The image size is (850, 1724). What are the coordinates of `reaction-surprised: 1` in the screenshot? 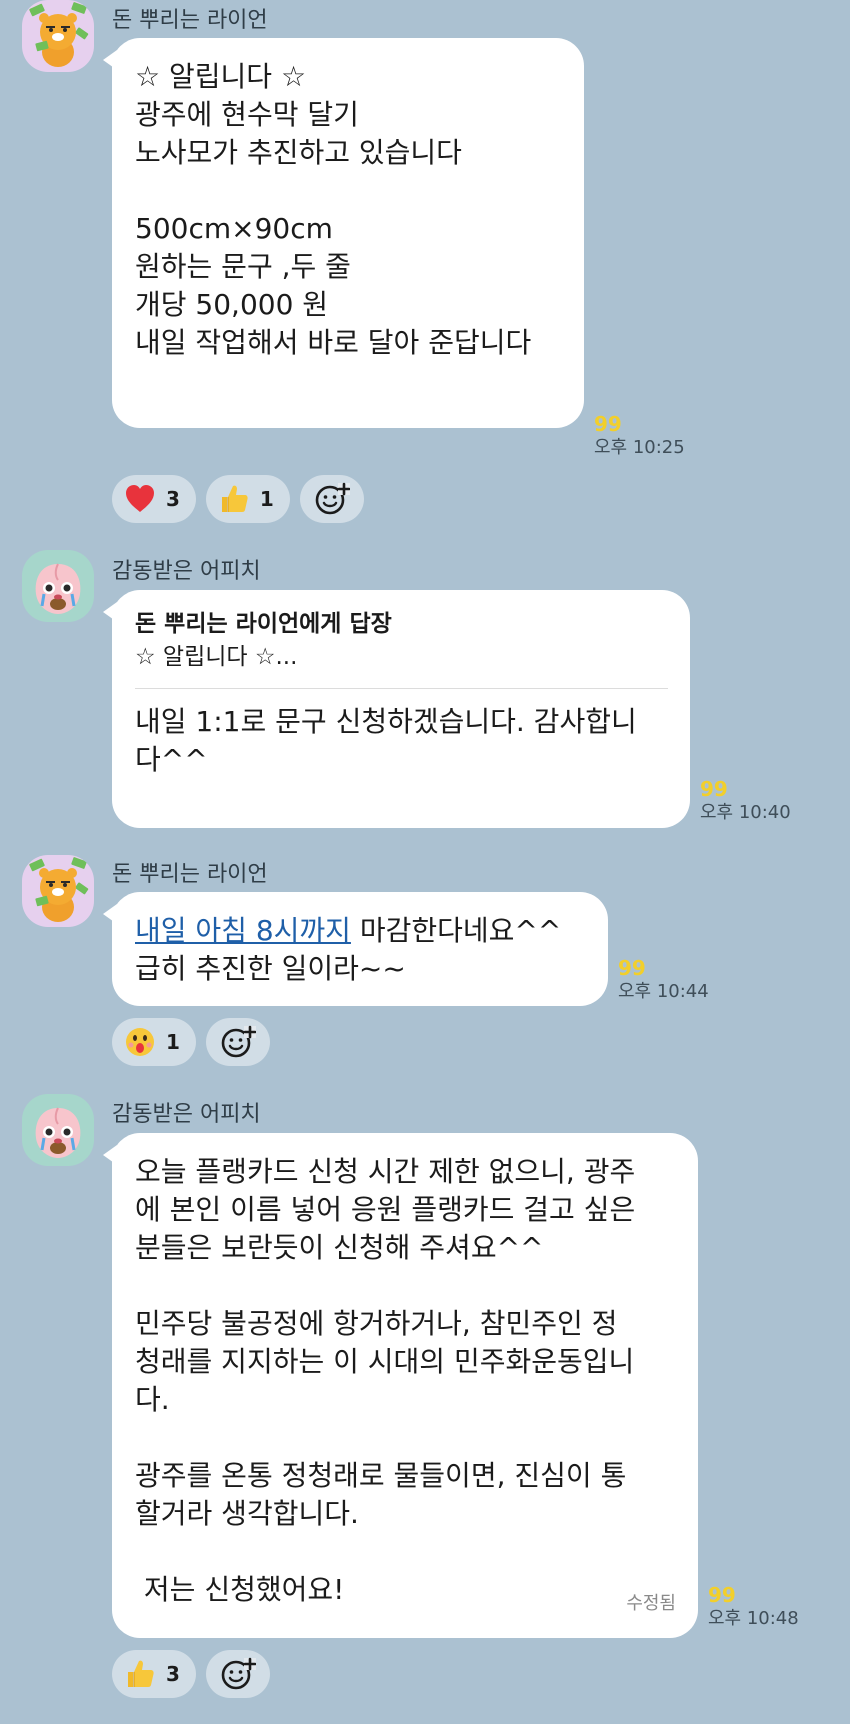 It's located at (154, 1042).